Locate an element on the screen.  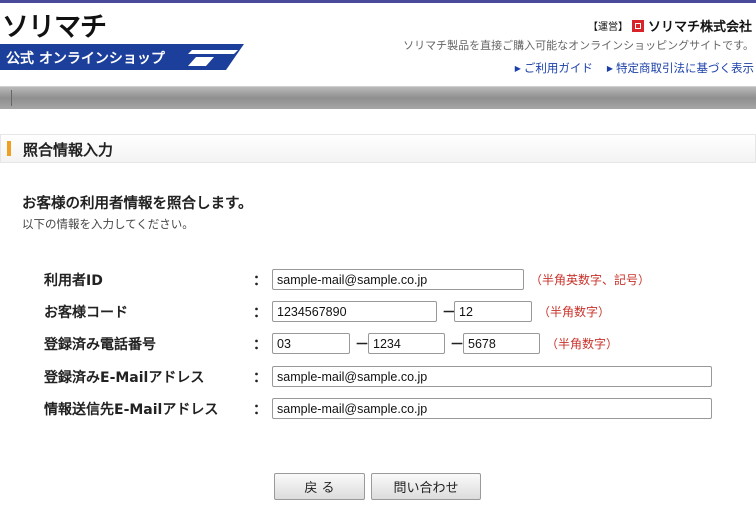
section-title: 照合情報入力 is located at coordinates (68, 150).